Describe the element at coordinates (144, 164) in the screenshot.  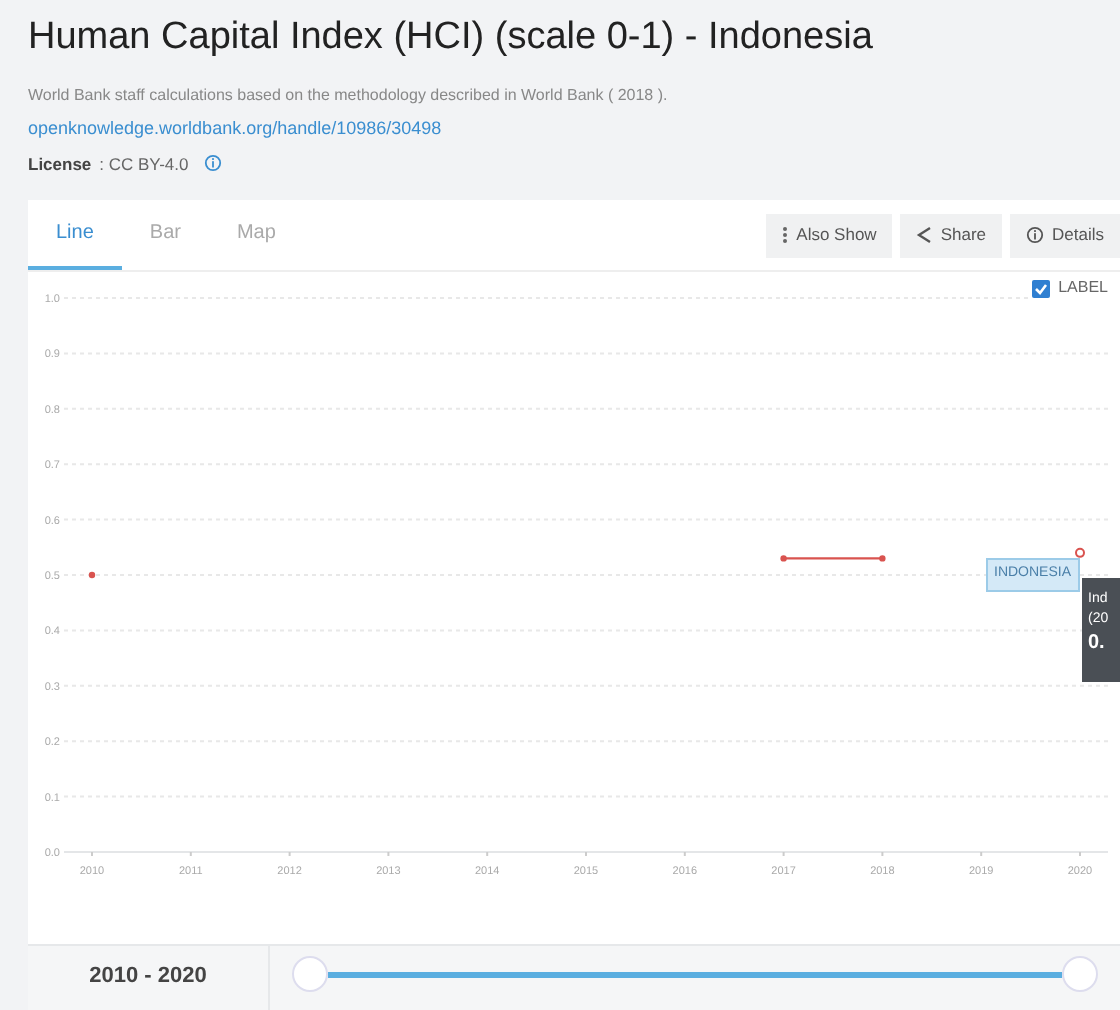
I see `license-value: : CC BY-4.0` at that location.